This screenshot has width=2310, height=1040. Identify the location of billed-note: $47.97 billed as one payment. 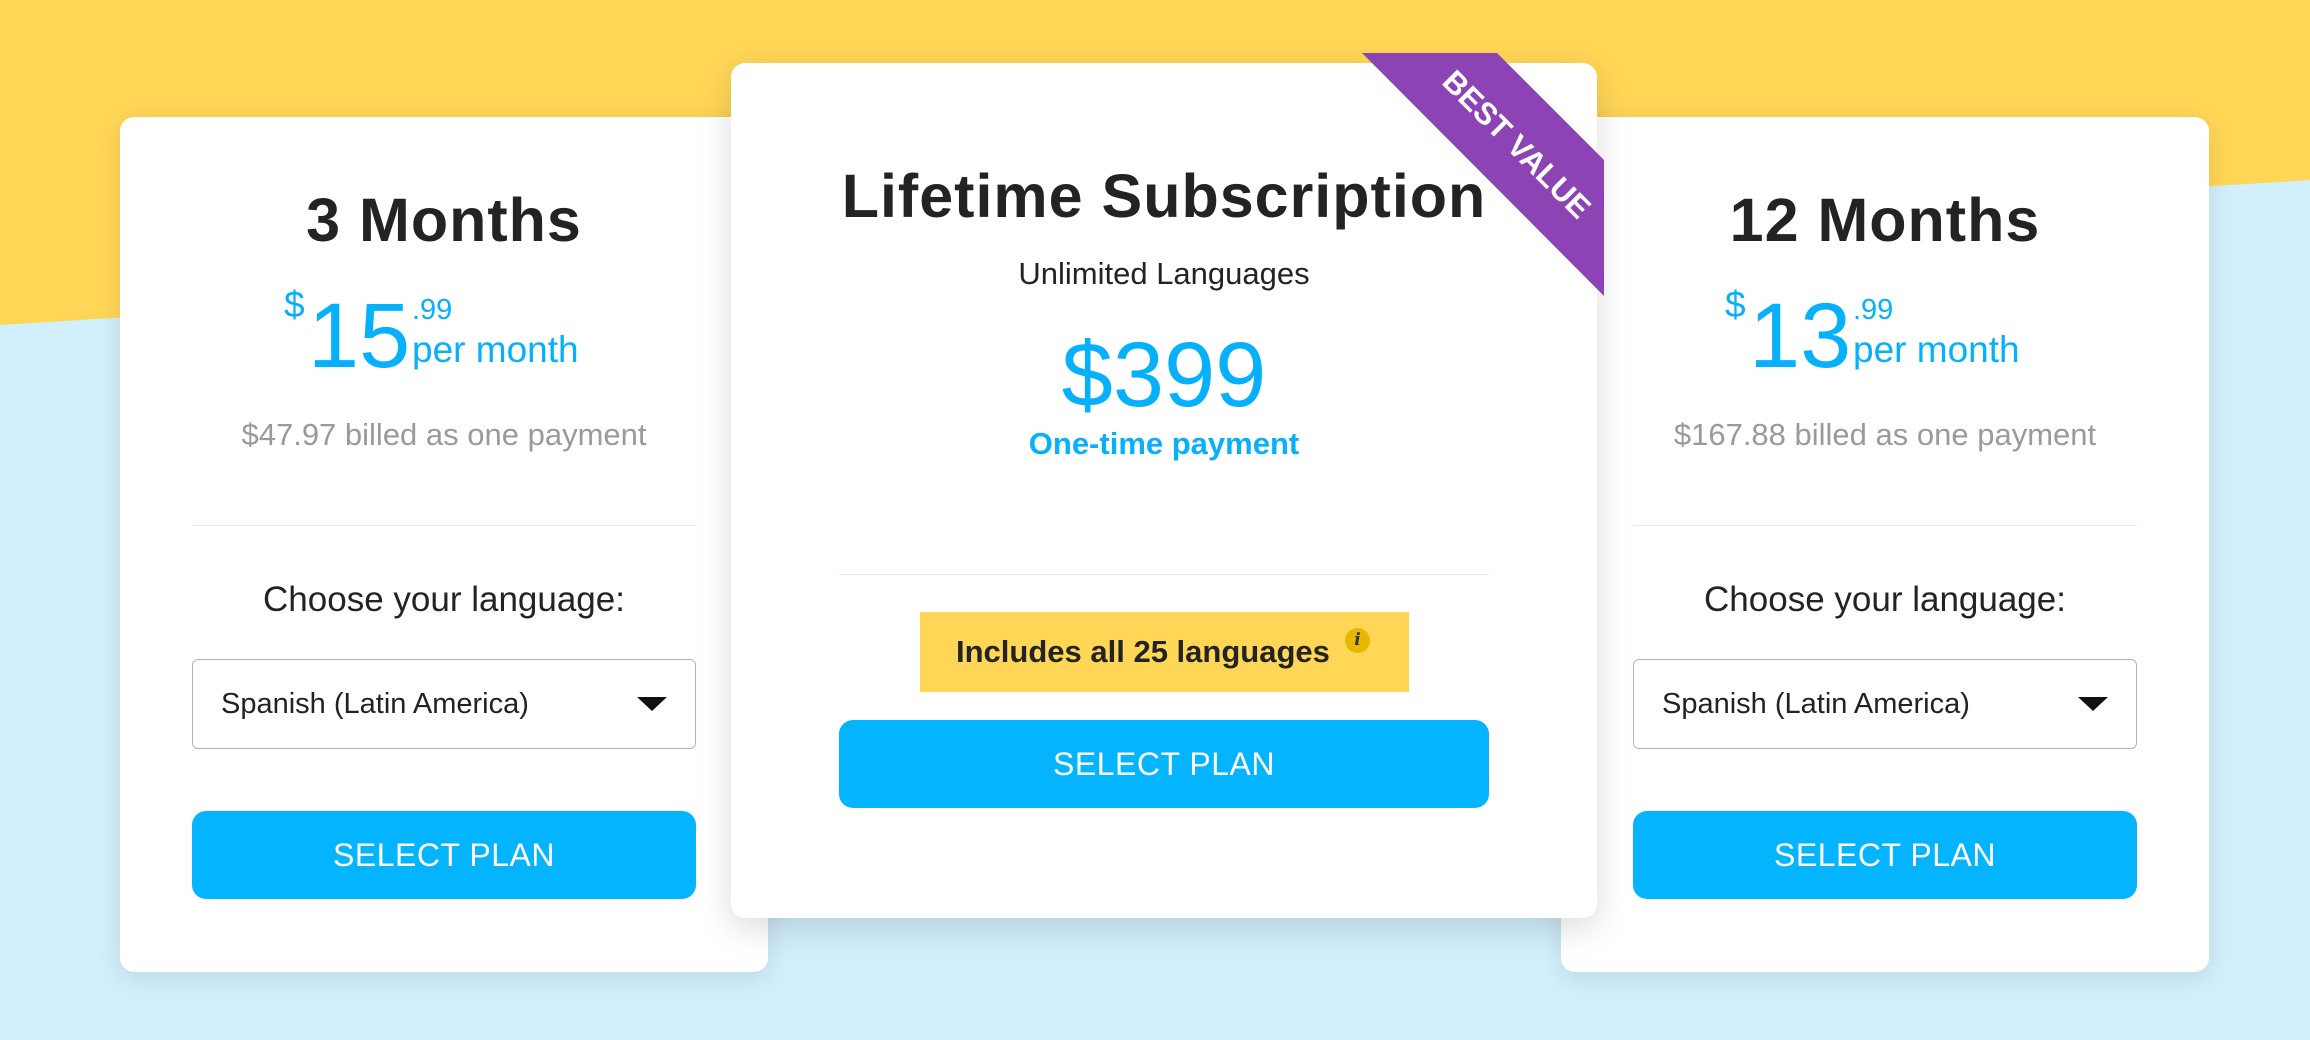
(444, 434).